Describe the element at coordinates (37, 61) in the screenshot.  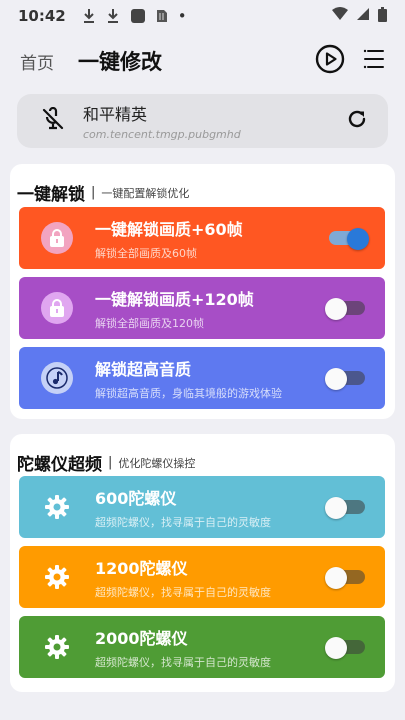
I see `home-link: 首页` at that location.